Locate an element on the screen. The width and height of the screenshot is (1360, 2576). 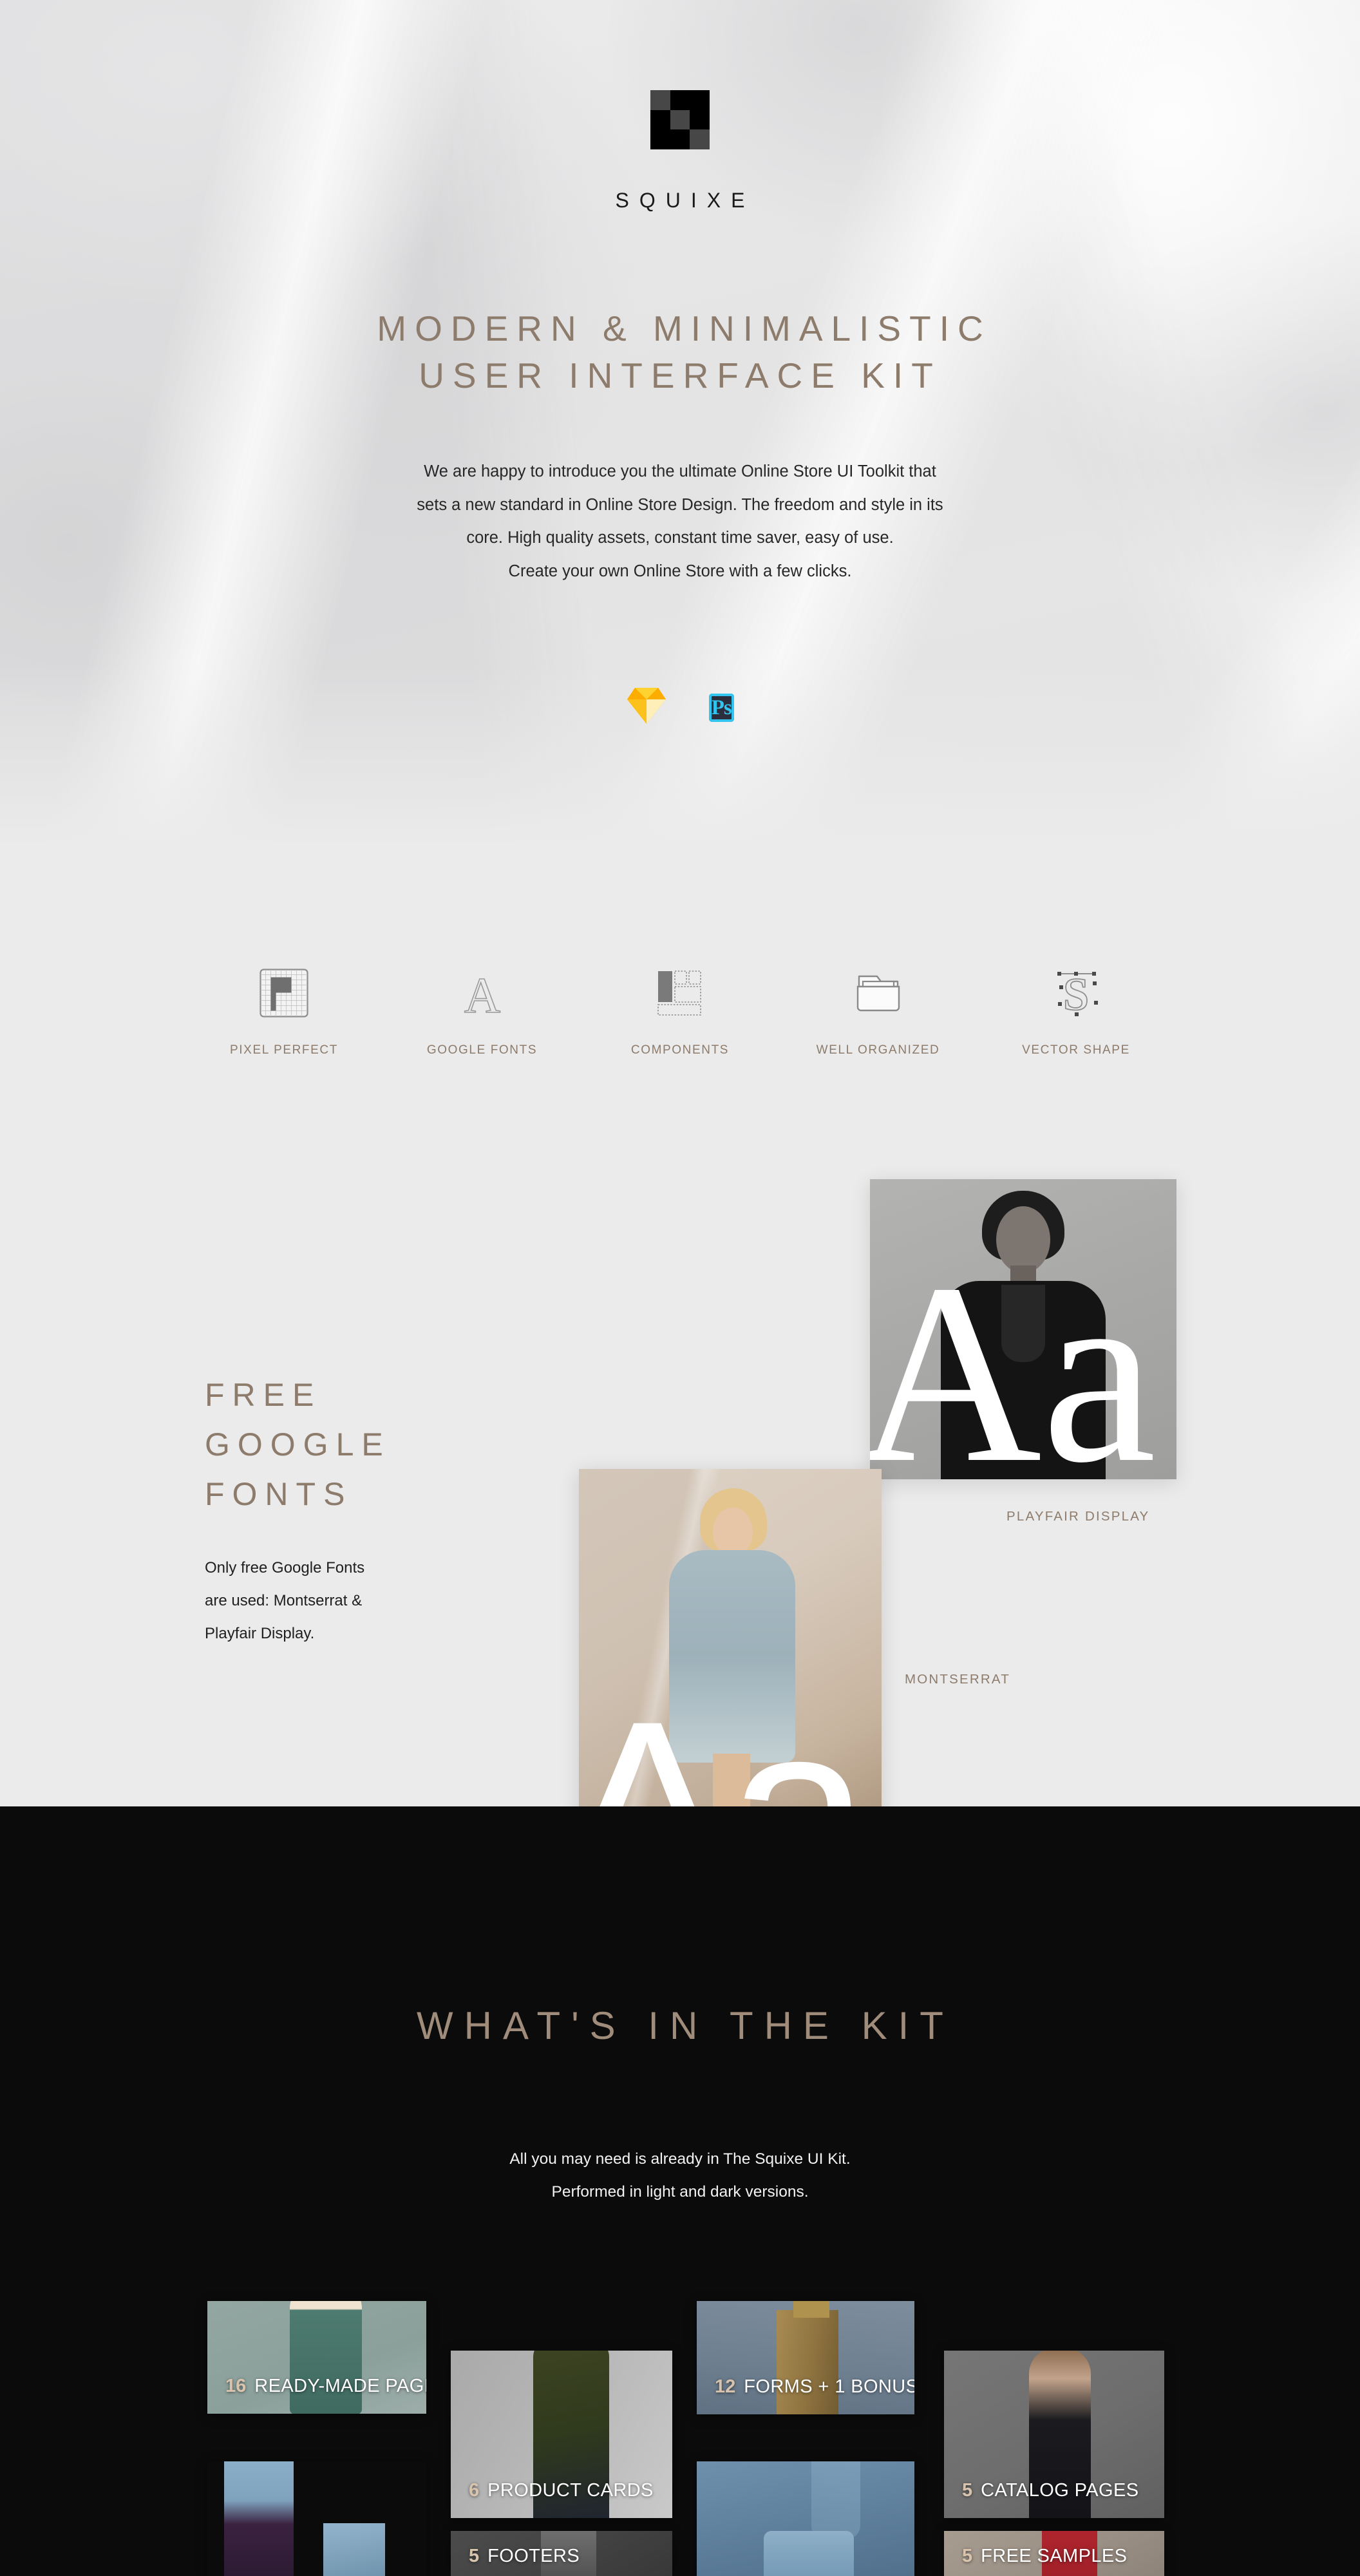
kit-card-number: 6 is located at coordinates (474, 2491).